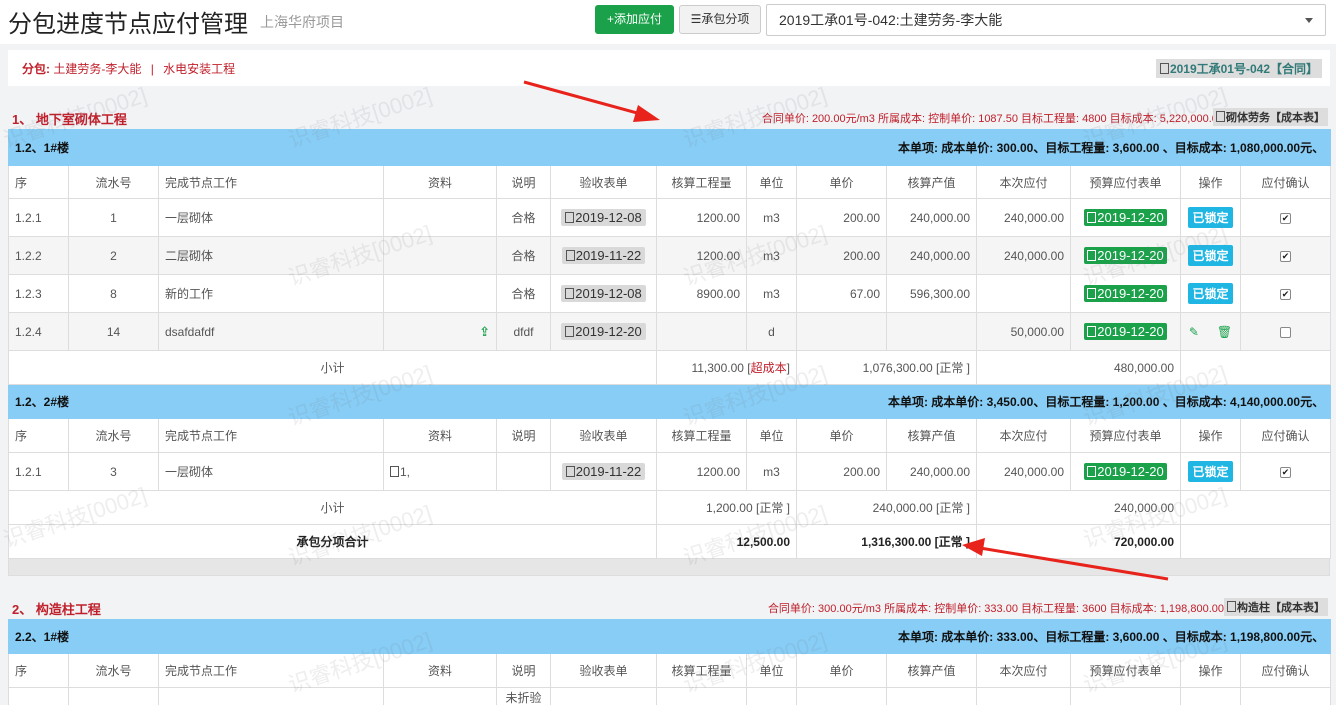 This screenshot has width=1336, height=705. What do you see at coordinates (69, 119) in the screenshot?
I see `section-title: 1、 地下室砌体工程` at bounding box center [69, 119].